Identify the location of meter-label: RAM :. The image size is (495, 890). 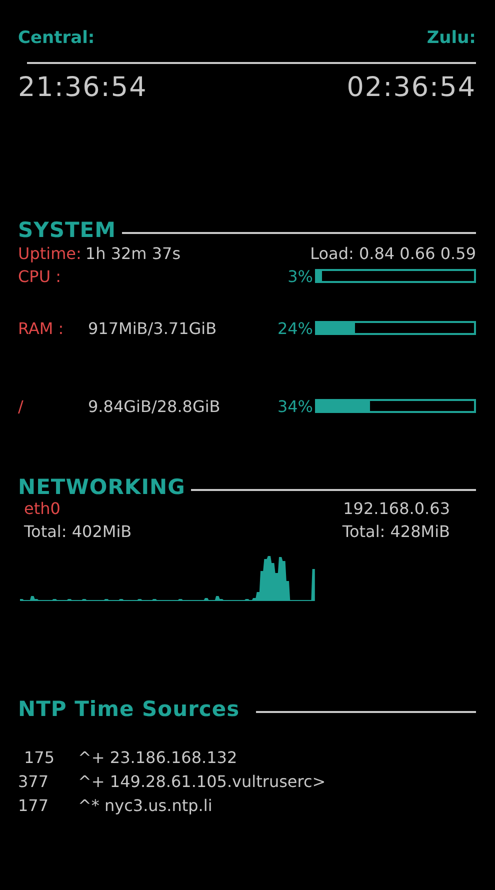
(41, 328).